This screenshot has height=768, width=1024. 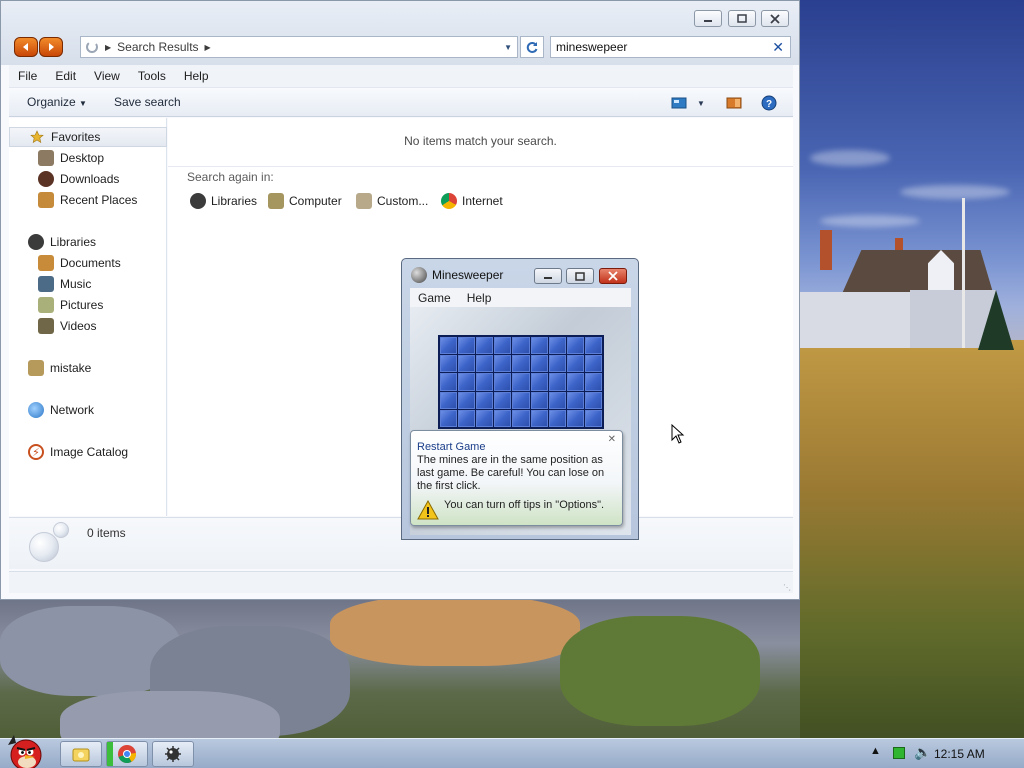 I want to click on search-box: ✕, so click(x=670, y=47).